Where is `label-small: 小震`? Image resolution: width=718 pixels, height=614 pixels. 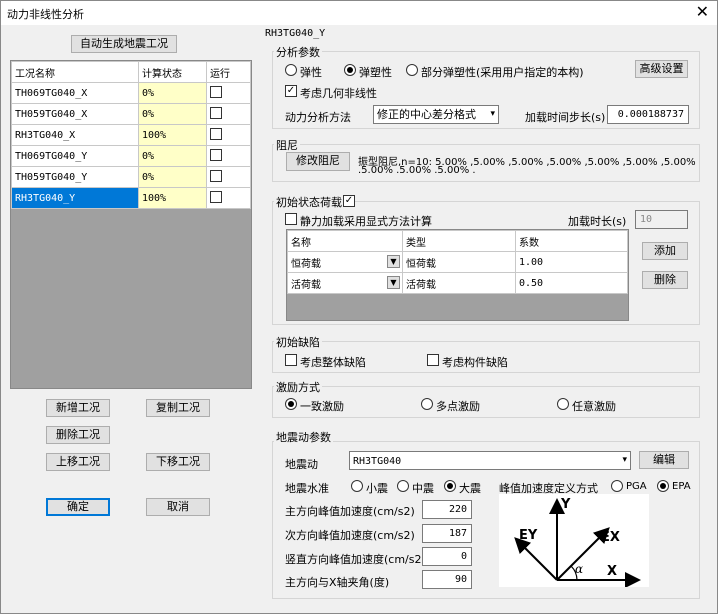
label-small: 小震 is located at coordinates (377, 488).